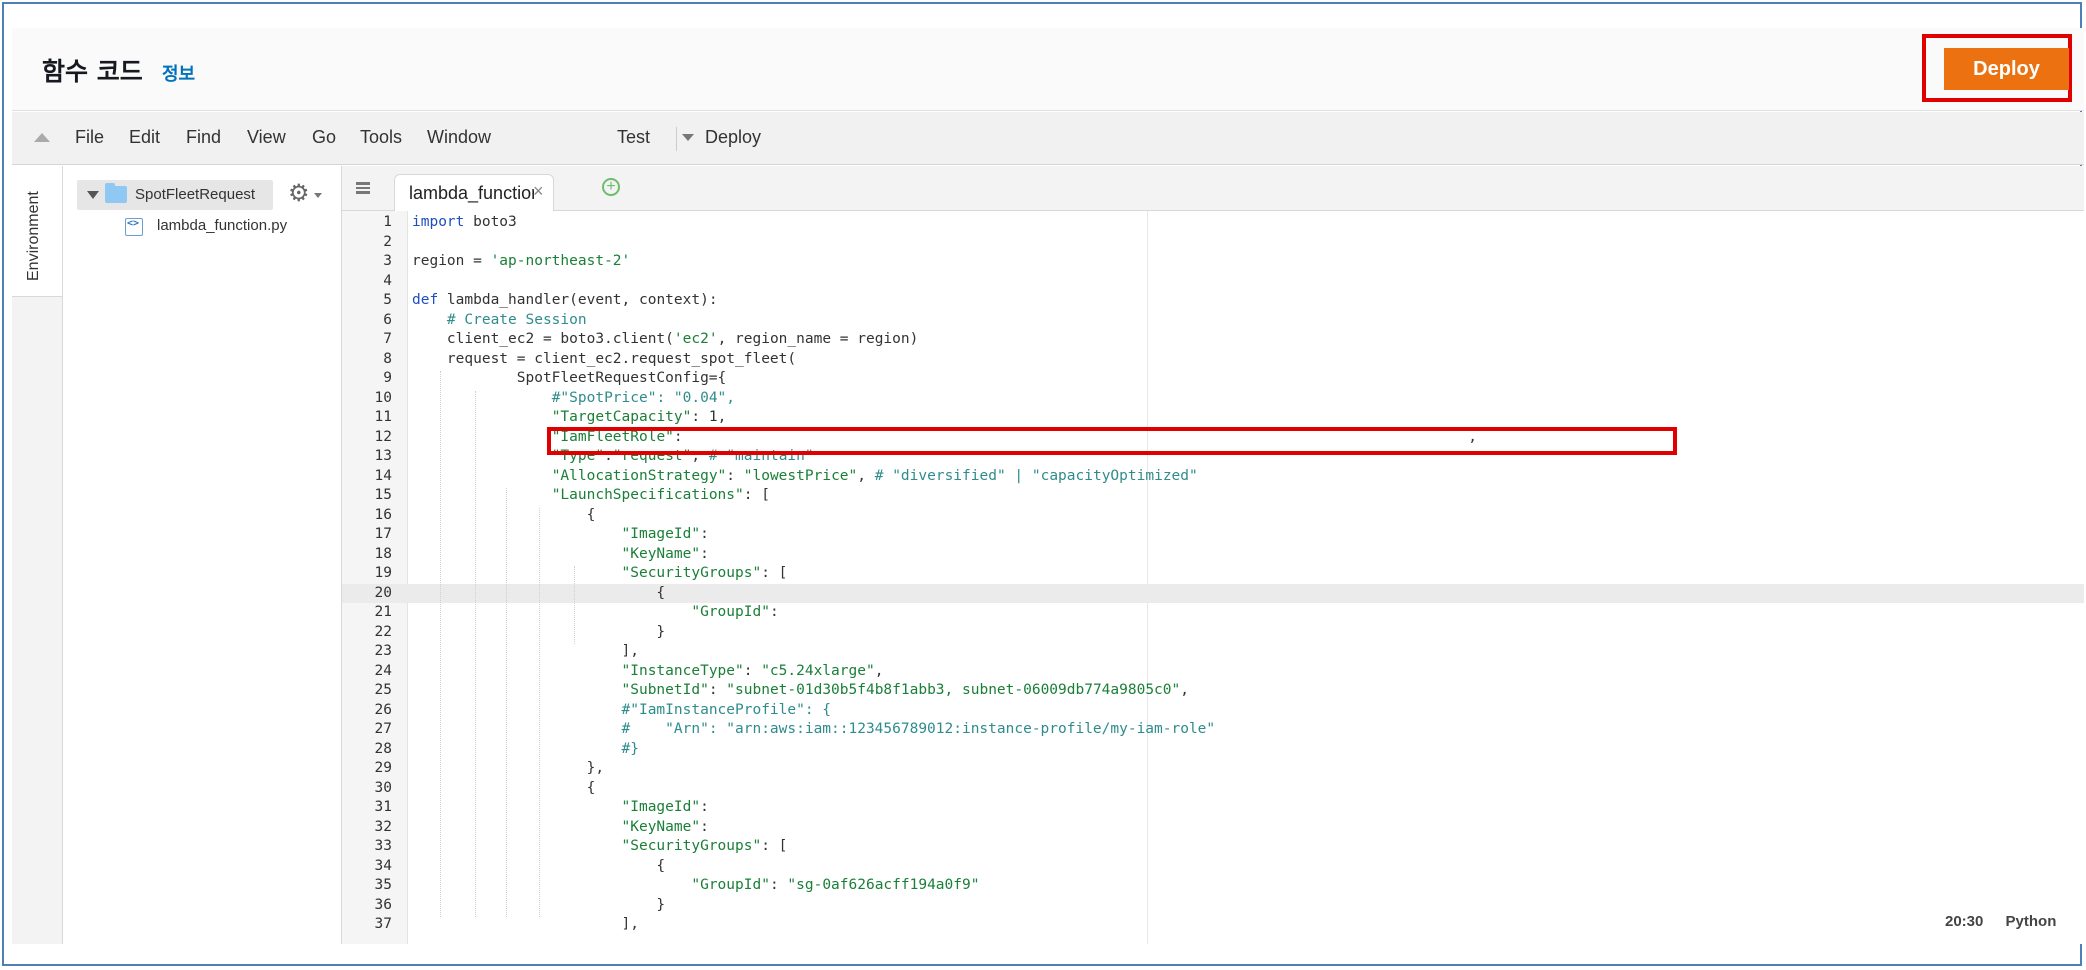  I want to click on line-number: 6, so click(387, 319).